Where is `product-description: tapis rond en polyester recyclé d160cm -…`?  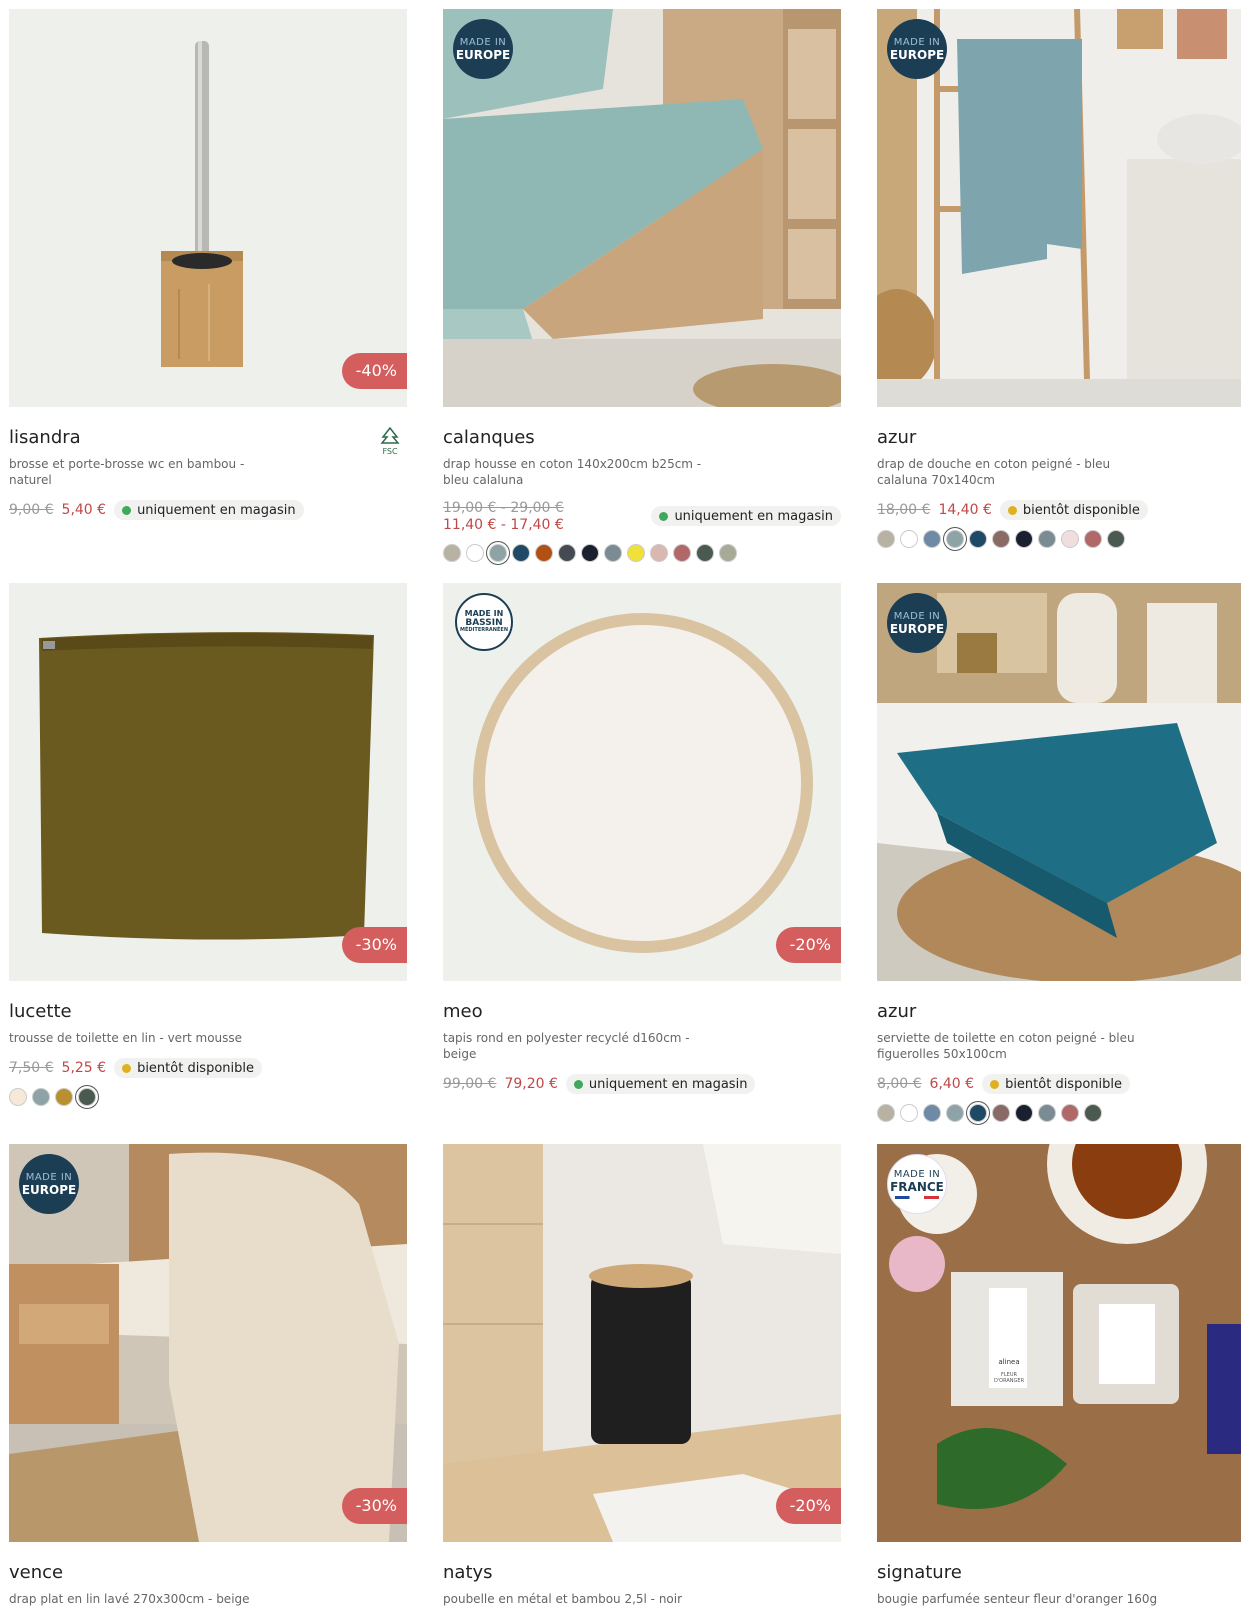
product-description: tapis rond en polyester recyclé d160cm -… is located at coordinates (578, 1046).